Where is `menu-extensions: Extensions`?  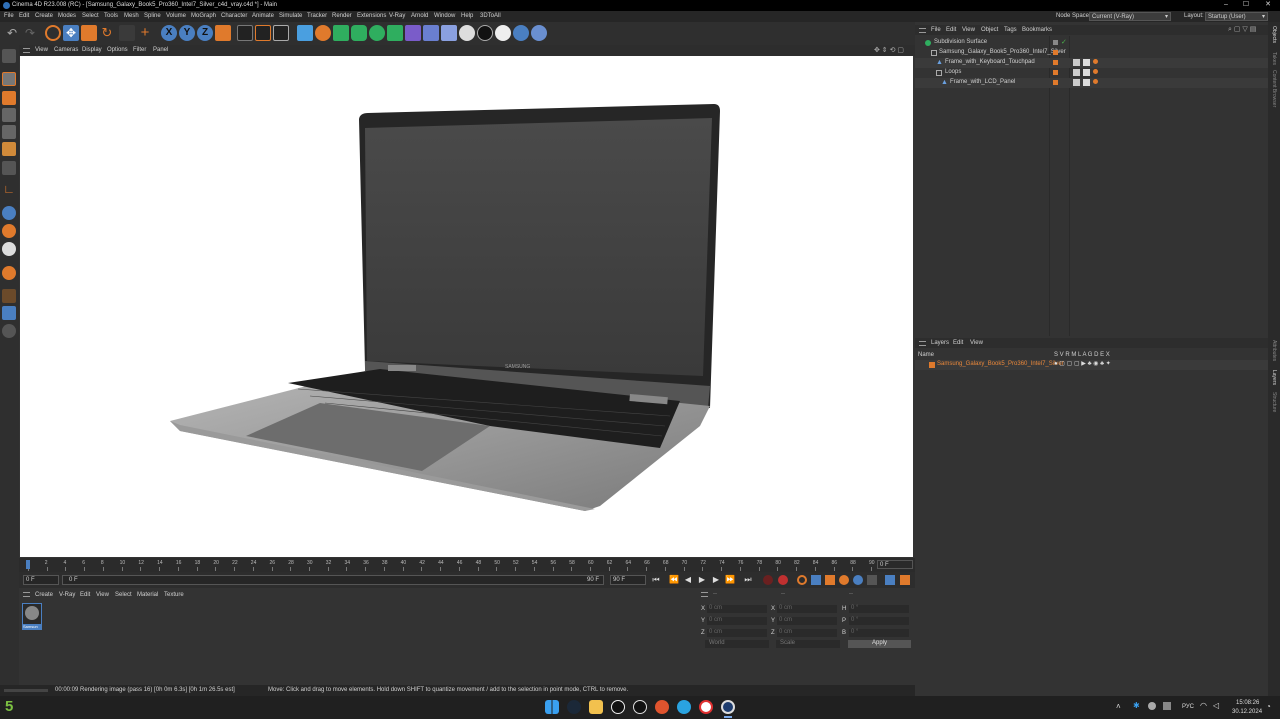
menu-extensions: Extensions is located at coordinates (371, 16).